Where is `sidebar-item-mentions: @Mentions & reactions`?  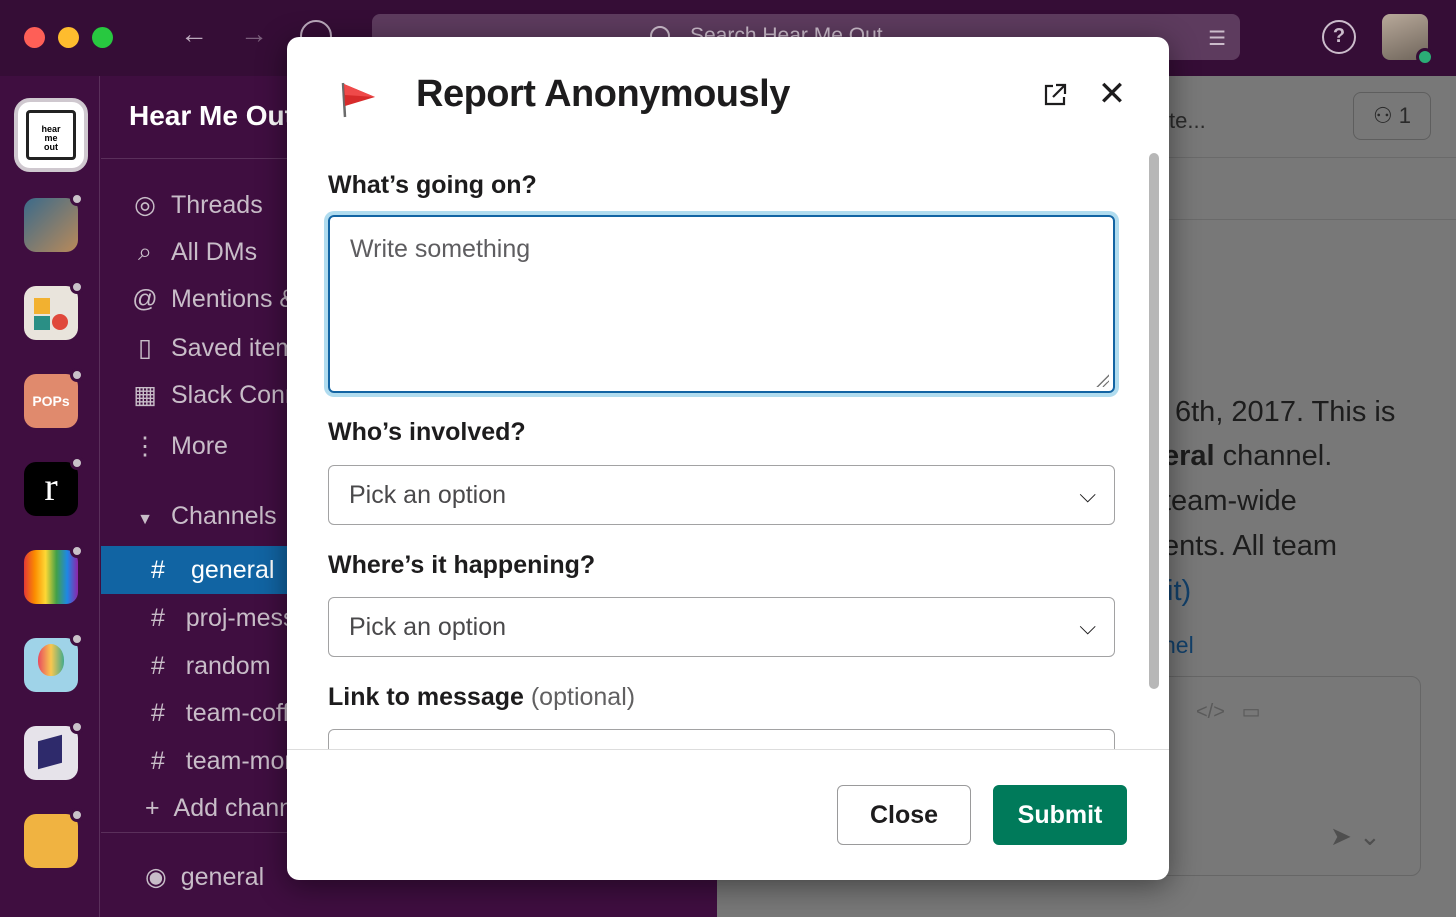 sidebar-item-mentions: @Mentions & reactions is located at coordinates (210, 299).